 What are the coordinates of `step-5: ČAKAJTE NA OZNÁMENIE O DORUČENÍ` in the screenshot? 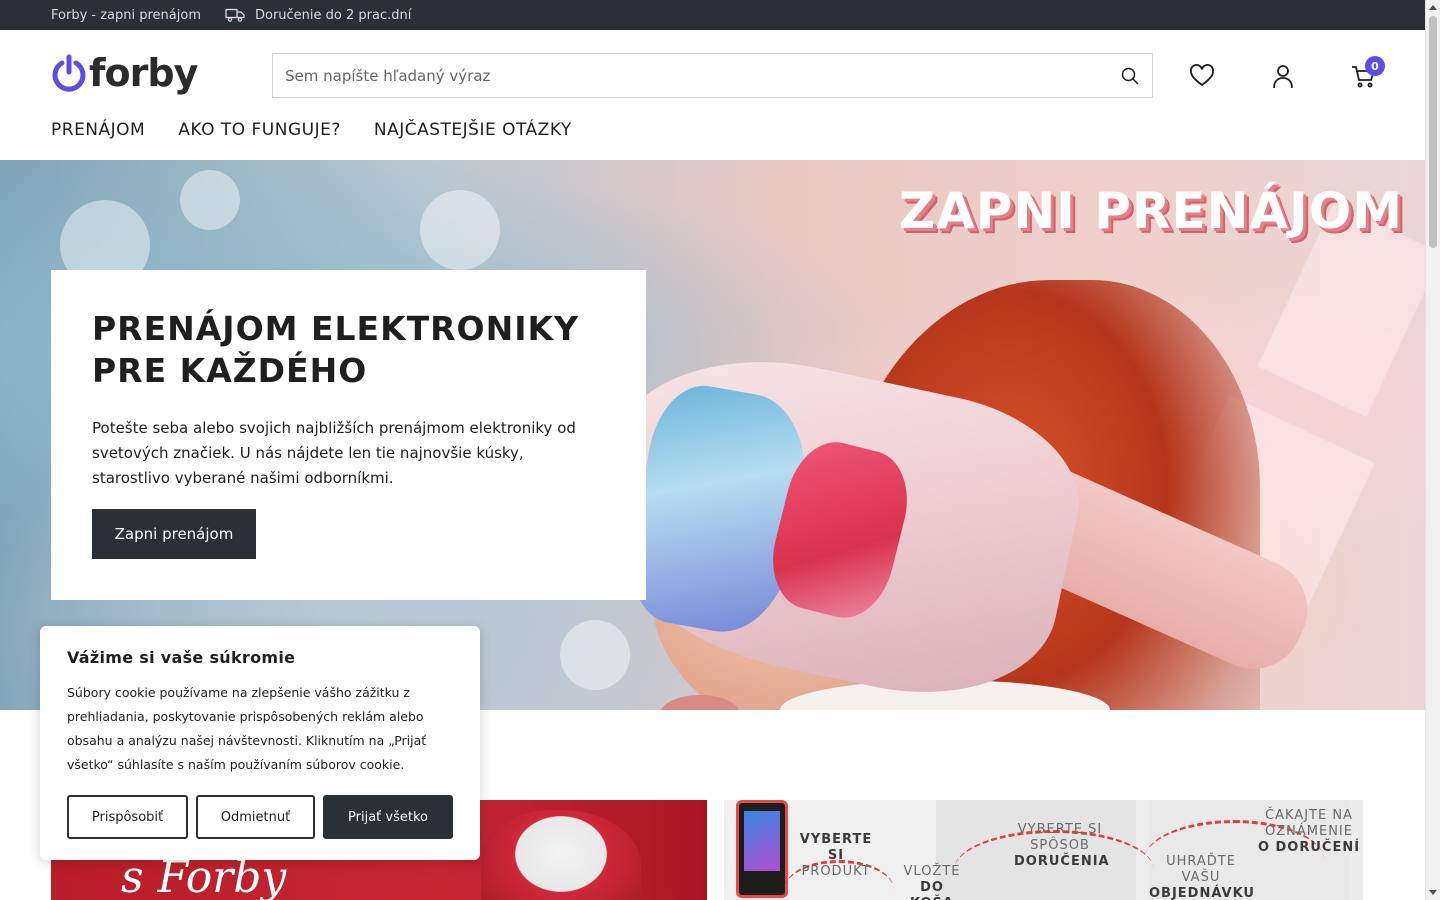 It's located at (1309, 832).